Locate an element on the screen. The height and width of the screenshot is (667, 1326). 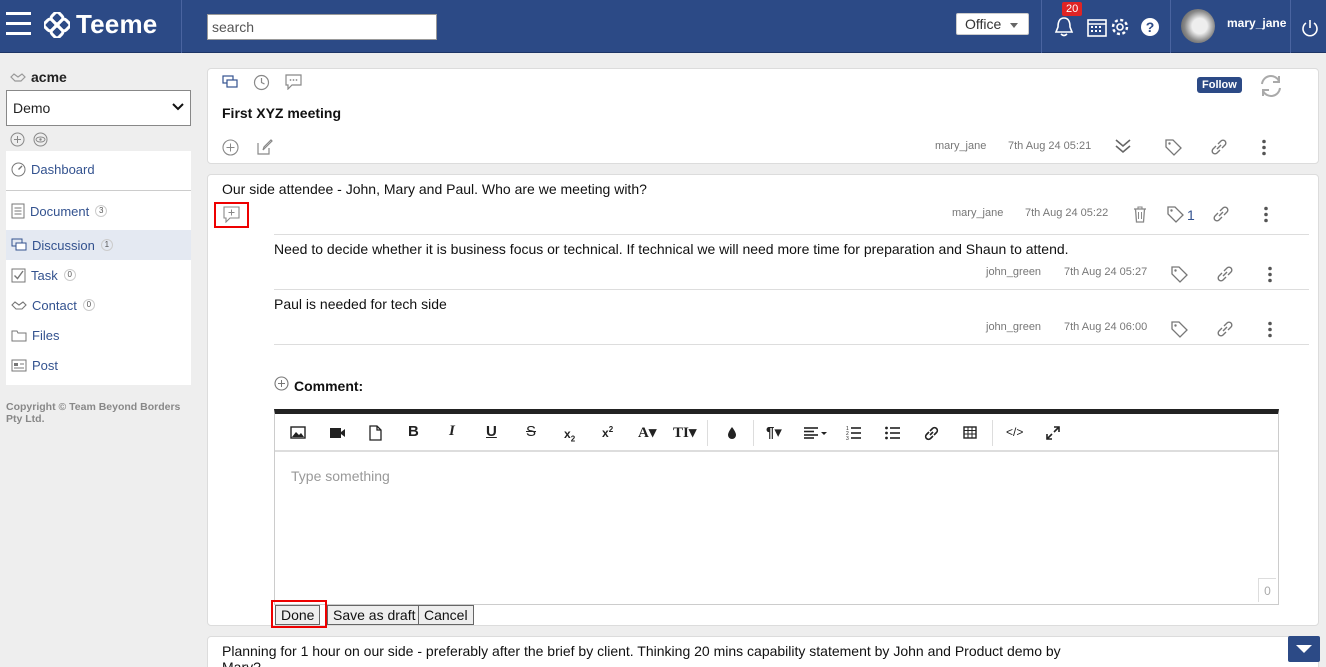
video-icon is located at coordinates (337, 433).